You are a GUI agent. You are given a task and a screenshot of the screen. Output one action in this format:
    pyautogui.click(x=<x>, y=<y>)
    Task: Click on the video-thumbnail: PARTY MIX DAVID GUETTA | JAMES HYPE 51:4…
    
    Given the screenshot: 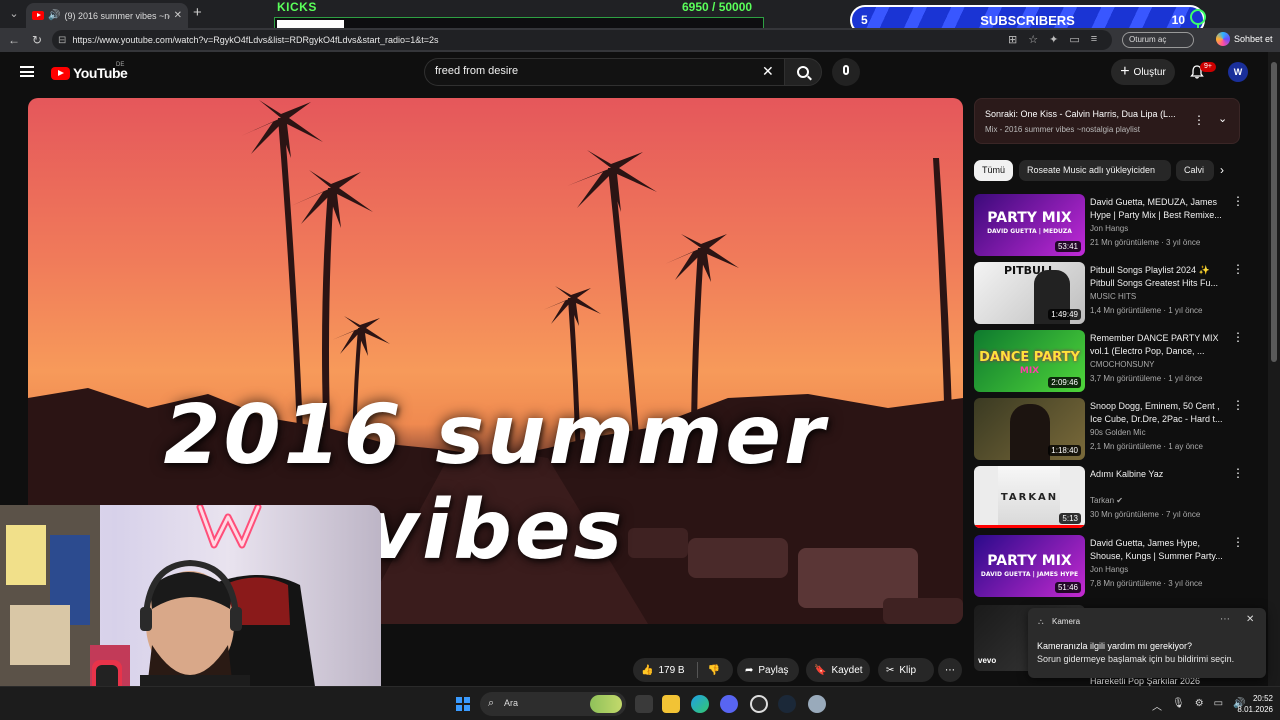 What is the action you would take?
    pyautogui.click(x=1029, y=566)
    